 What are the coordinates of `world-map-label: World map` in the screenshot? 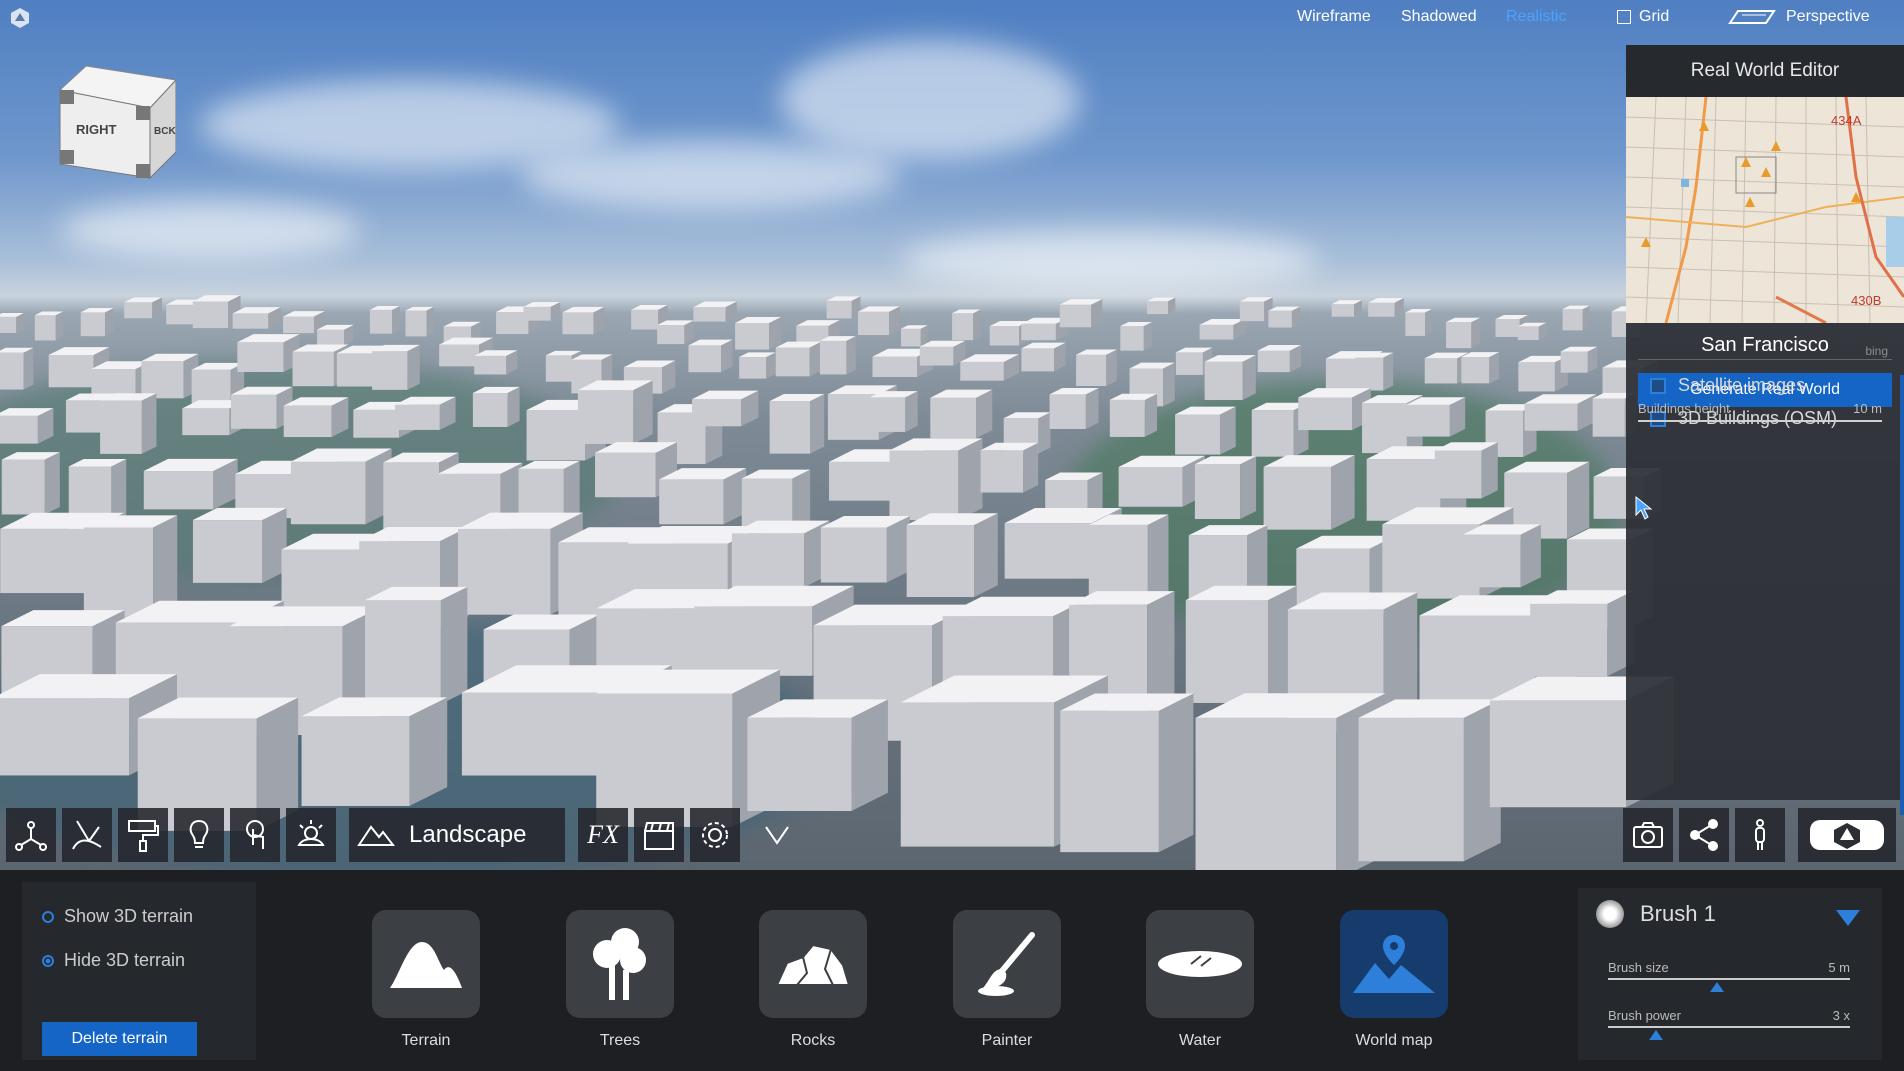 It's located at (1394, 1040).